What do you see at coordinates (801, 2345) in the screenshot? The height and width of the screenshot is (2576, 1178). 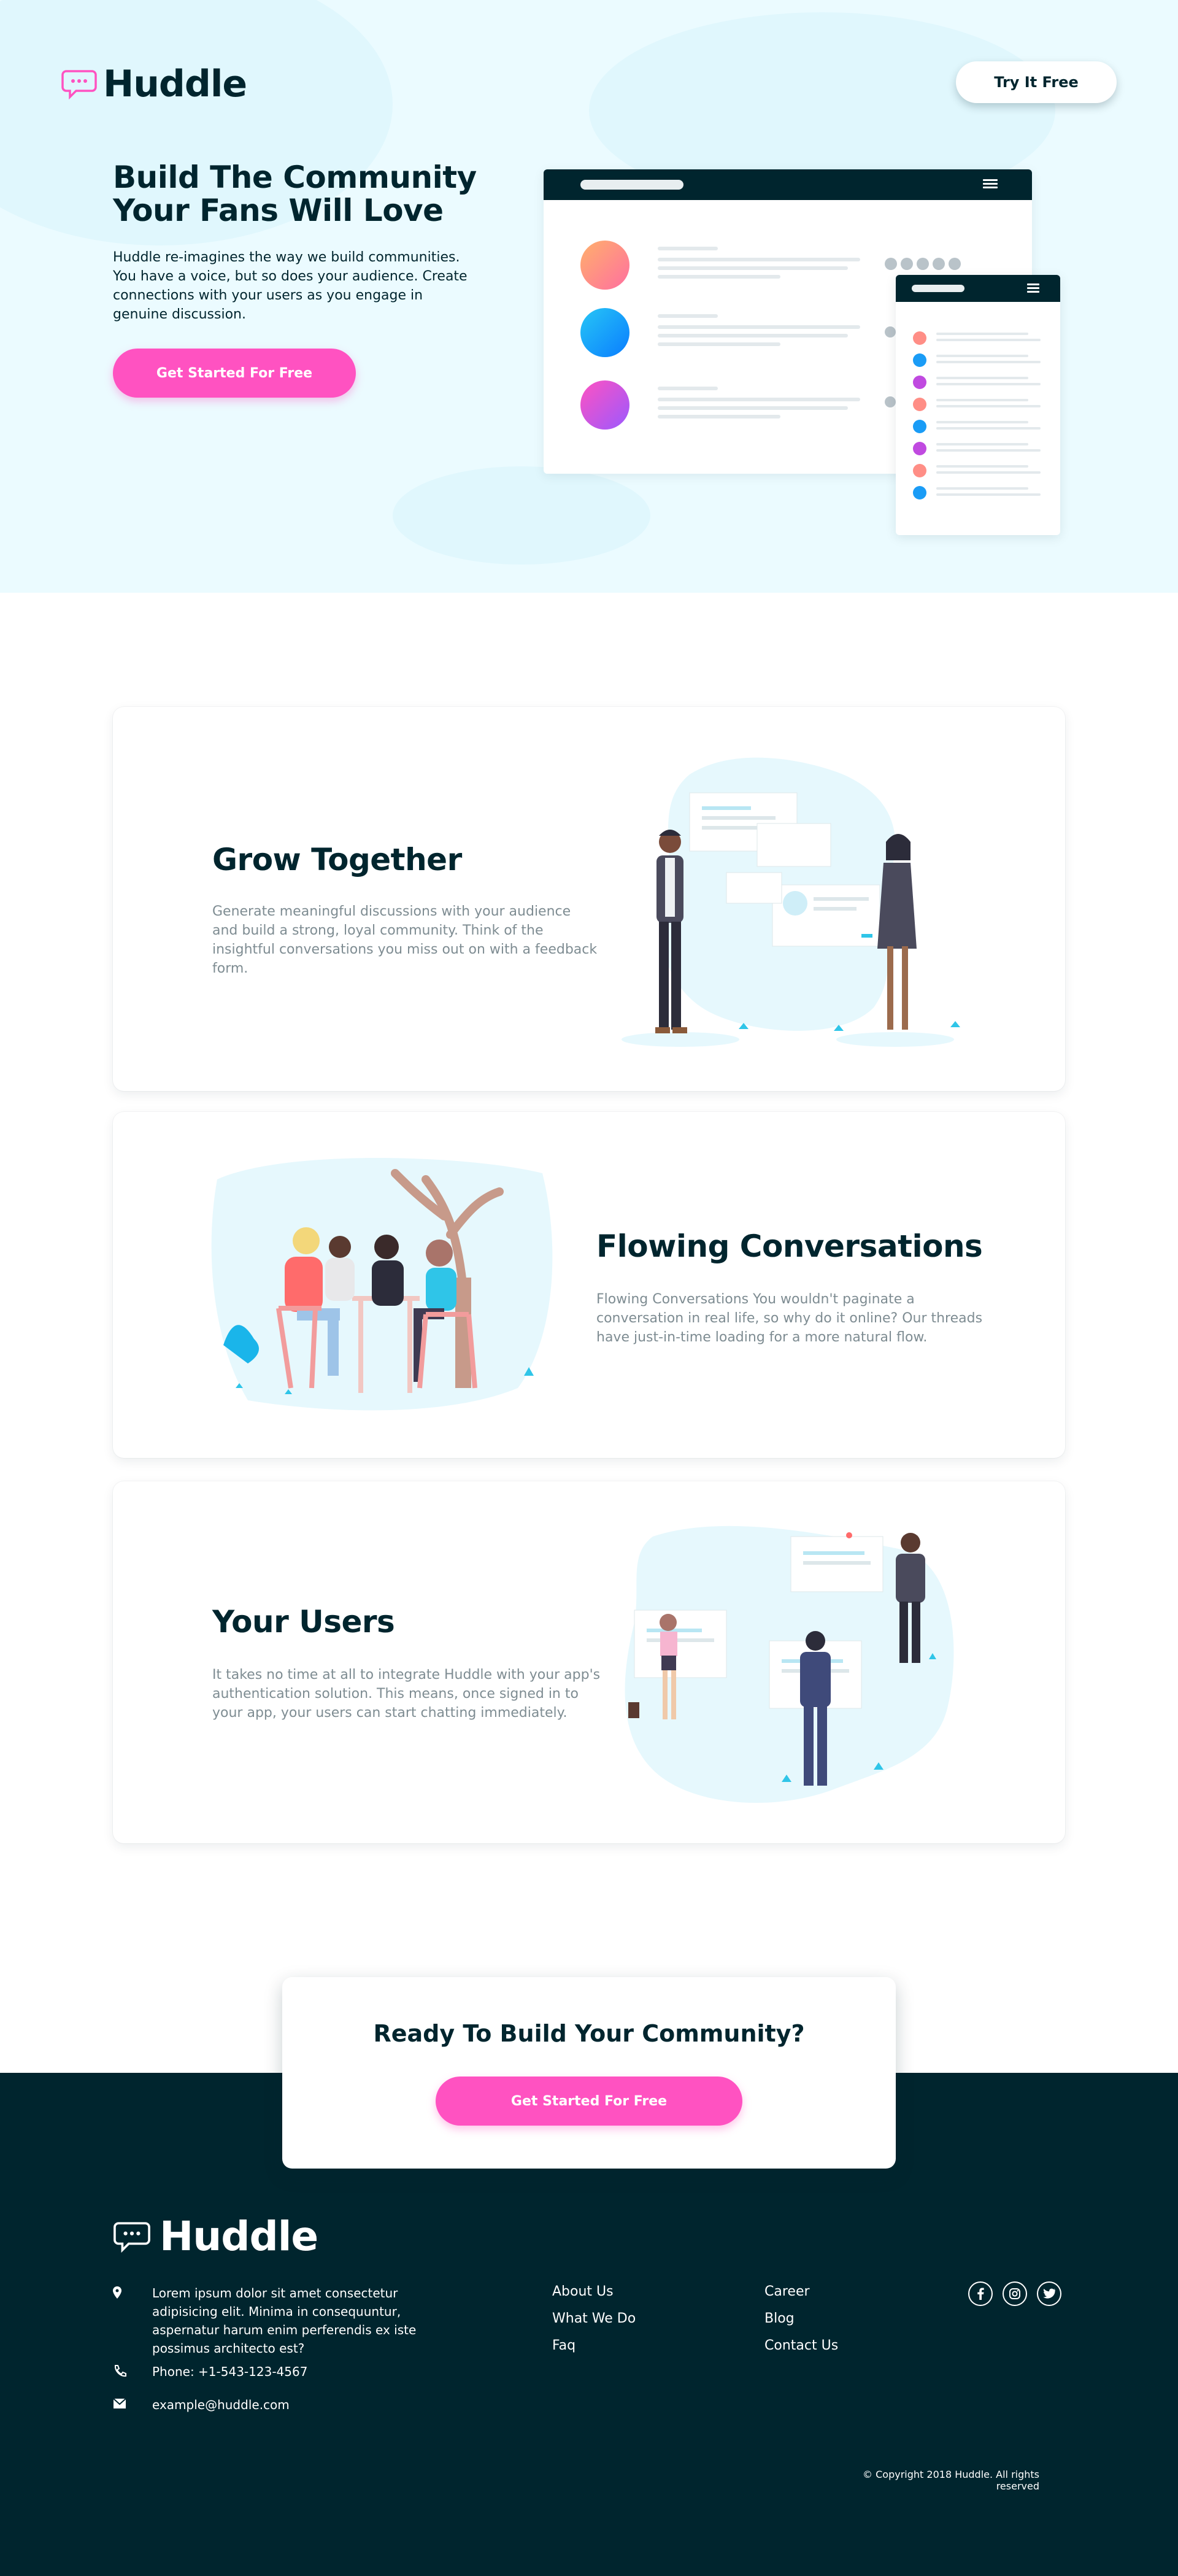 I see `footer-link-contact-us: Contact Us` at bounding box center [801, 2345].